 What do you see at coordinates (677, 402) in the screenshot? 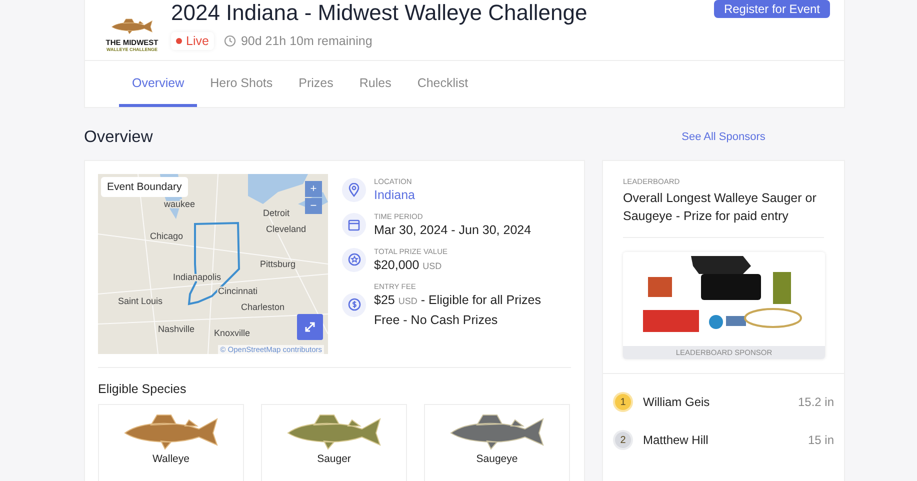
I see `angler-name: William Geis` at bounding box center [677, 402].